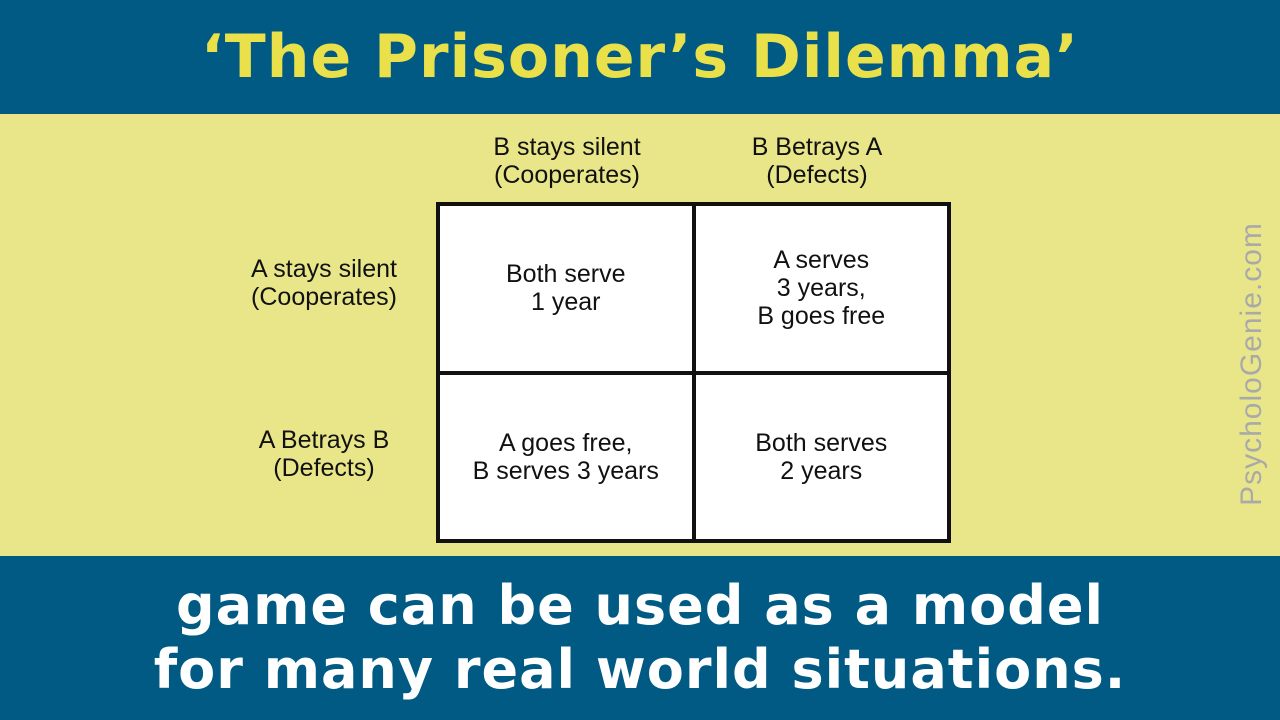  I want to click on cell-both-betray: Both serves 2 years, so click(820, 455).